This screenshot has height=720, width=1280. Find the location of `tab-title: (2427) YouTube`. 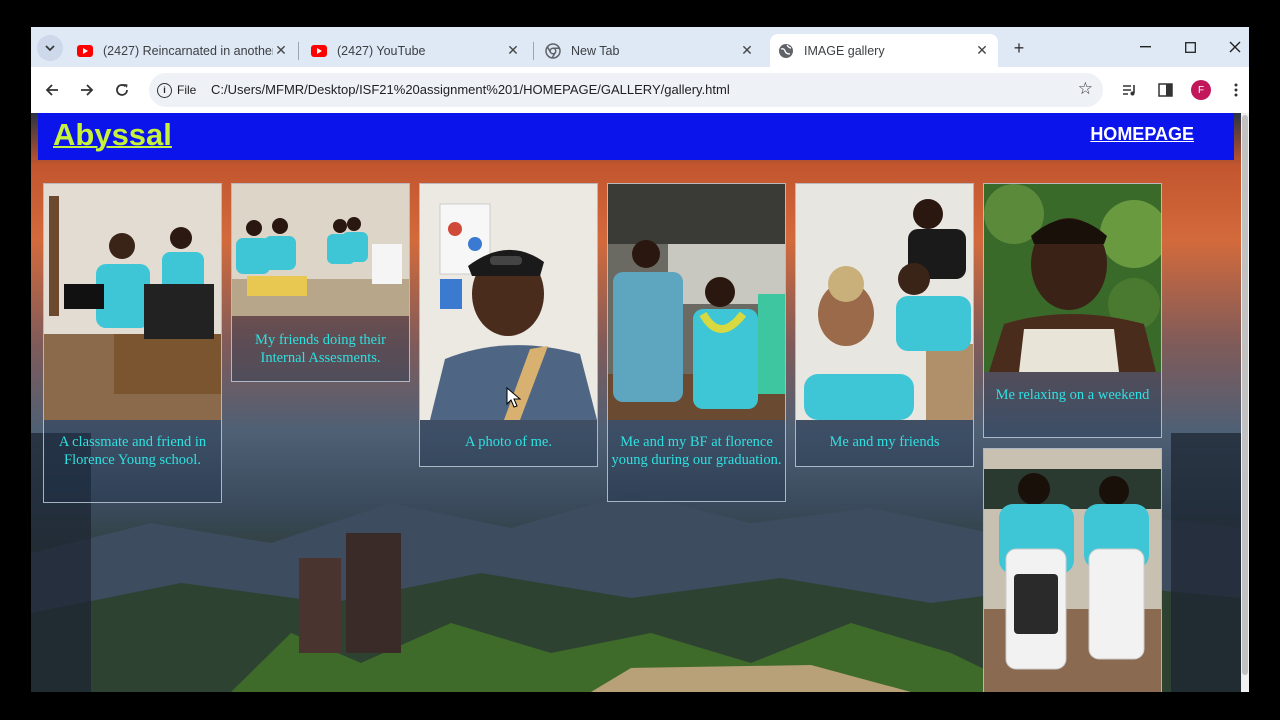

tab-title: (2427) YouTube is located at coordinates (381, 50).